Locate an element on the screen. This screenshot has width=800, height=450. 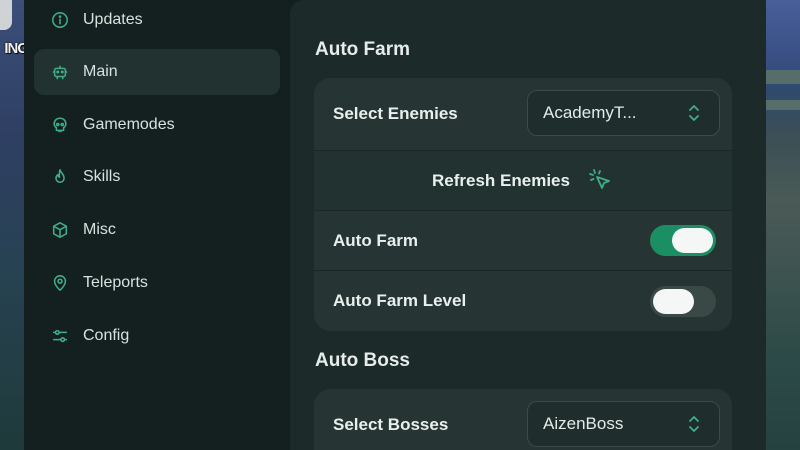
select-enemies-label: Select Enemies is located at coordinates (395, 113).